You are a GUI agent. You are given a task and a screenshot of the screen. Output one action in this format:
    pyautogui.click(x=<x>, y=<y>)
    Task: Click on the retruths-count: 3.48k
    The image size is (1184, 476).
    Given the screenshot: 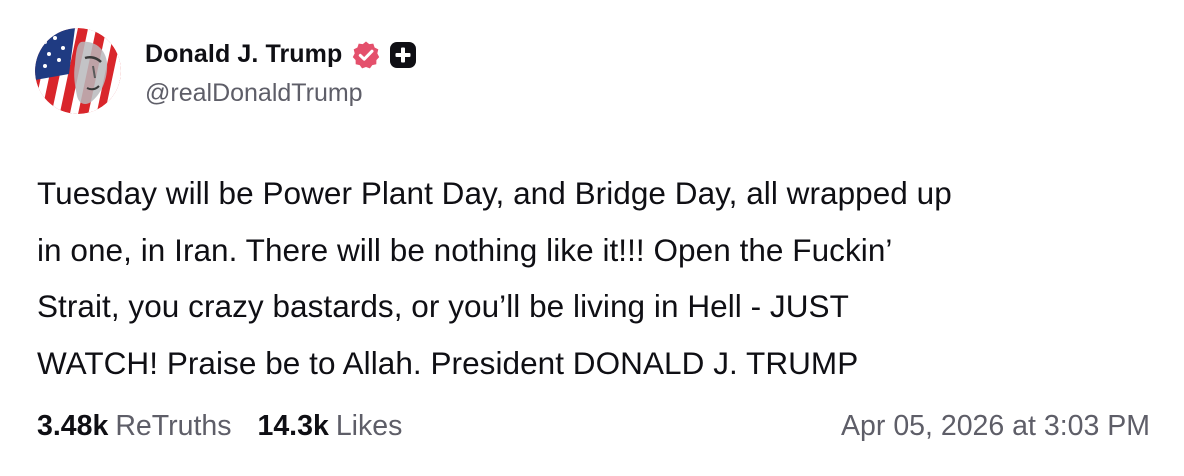 What is the action you would take?
    pyautogui.click(x=73, y=425)
    